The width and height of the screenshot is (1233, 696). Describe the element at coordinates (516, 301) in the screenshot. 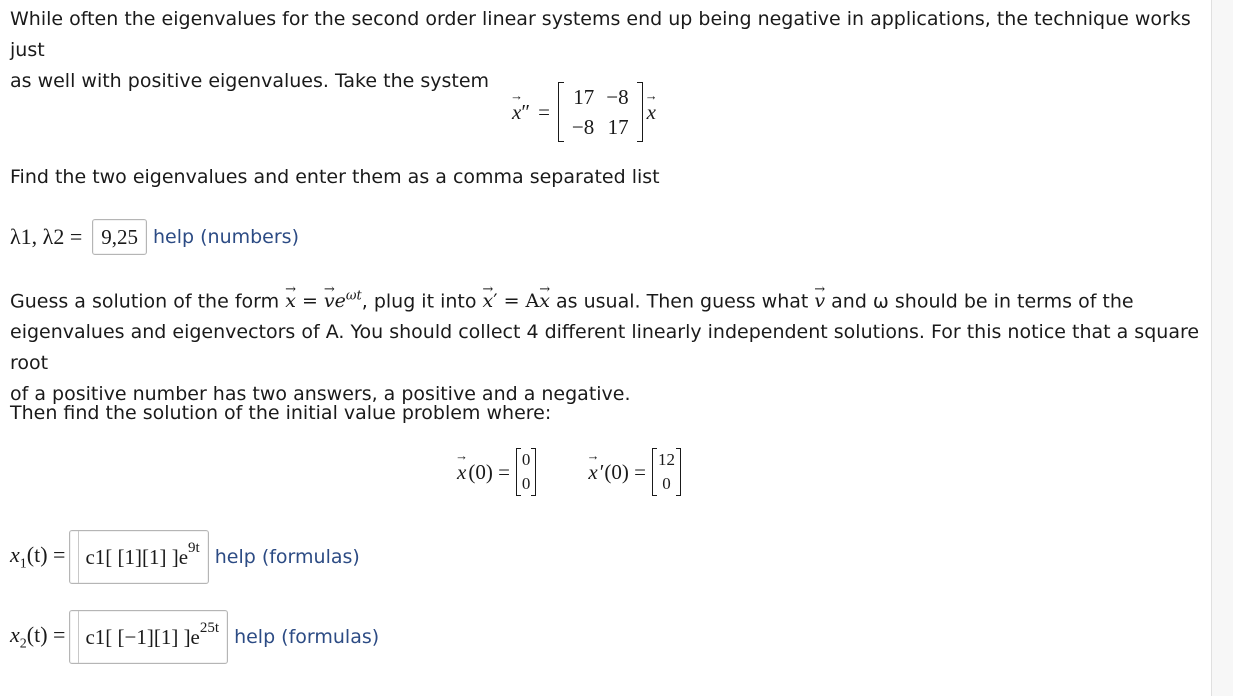

I see `guess-math: ′ = A` at that location.